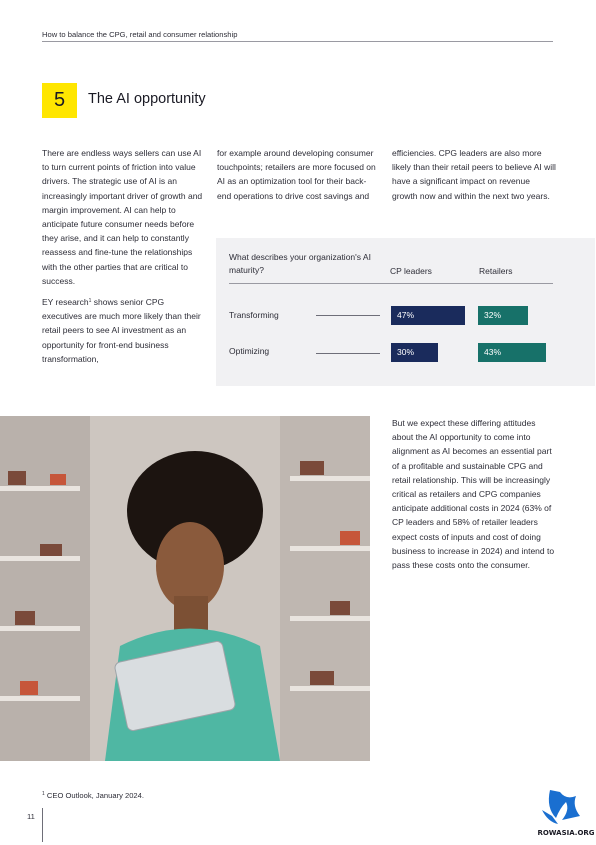 Image resolution: width=596 pixels, height=845 pixels. I want to click on row-label-optimizing: Optimizing, so click(249, 351).